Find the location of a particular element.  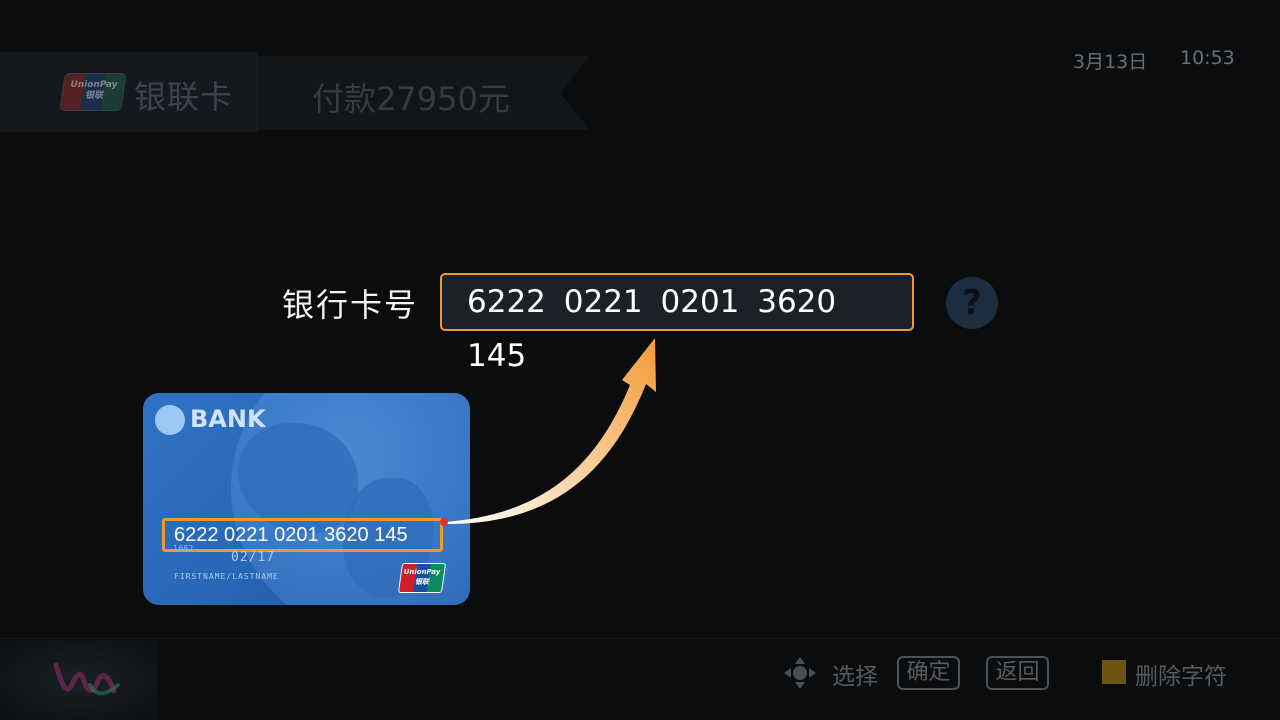

card-number-label: 银行卡号 is located at coordinates (350, 305).